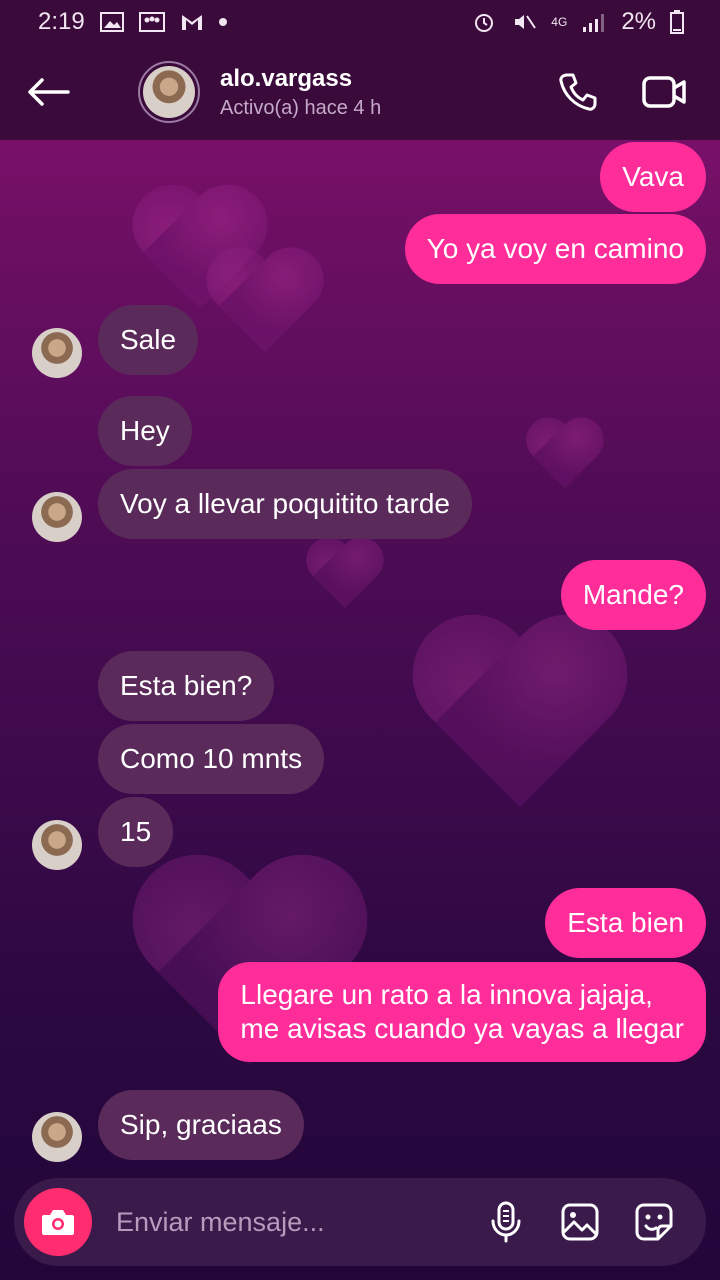 The width and height of the screenshot is (720, 1280). I want to click on message-composer, so click(360, 1222).